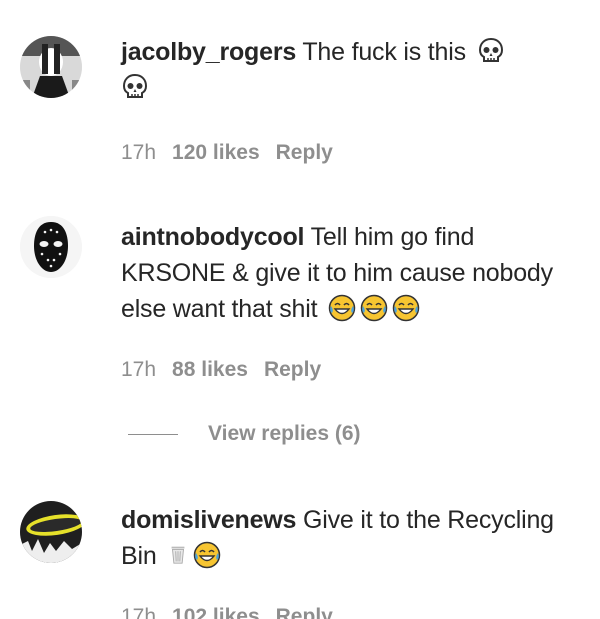 This screenshot has width=600, height=619. I want to click on comment-likes: 88 likes, so click(210, 370).